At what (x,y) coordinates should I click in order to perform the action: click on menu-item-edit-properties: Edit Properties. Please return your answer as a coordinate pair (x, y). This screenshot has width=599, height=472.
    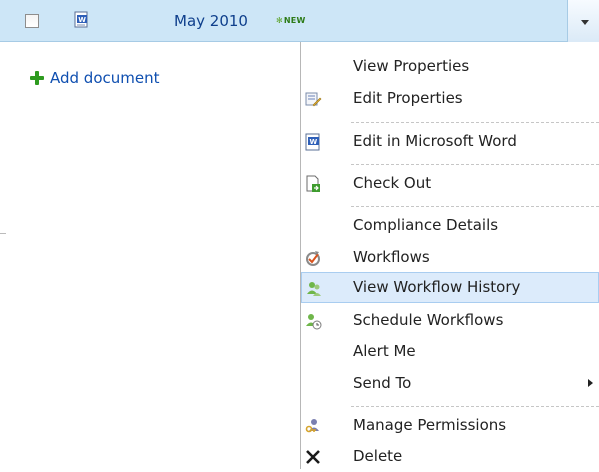
    Looking at the image, I should click on (450, 98).